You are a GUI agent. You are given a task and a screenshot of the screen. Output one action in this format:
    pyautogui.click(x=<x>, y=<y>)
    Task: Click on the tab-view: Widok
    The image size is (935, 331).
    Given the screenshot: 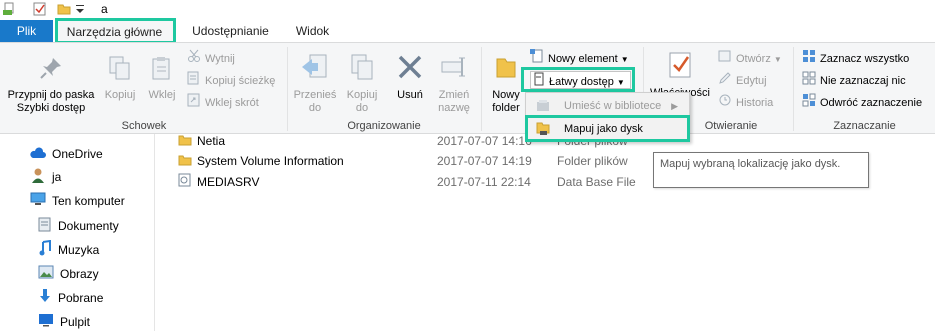 What is the action you would take?
    pyautogui.click(x=312, y=31)
    